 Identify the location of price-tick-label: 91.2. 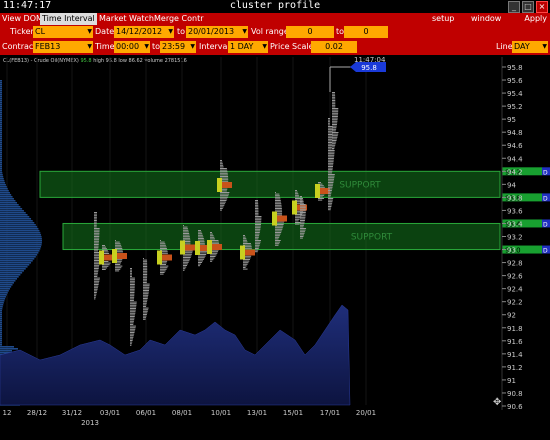
(515, 368).